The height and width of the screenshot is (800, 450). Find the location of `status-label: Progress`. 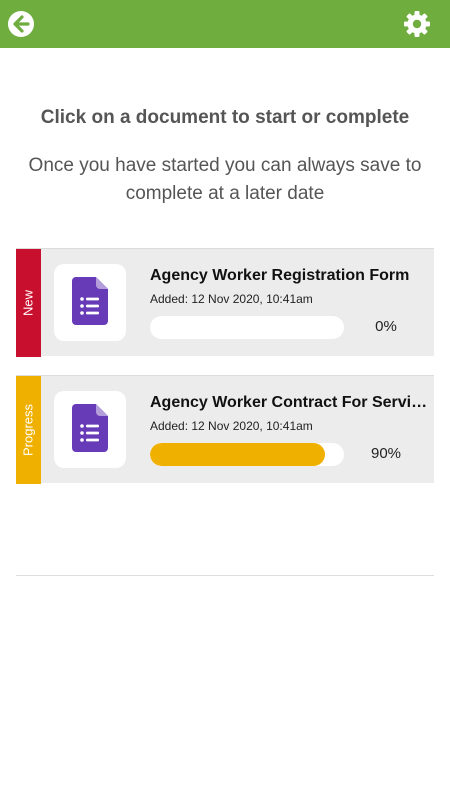

status-label: Progress is located at coordinates (28, 430).